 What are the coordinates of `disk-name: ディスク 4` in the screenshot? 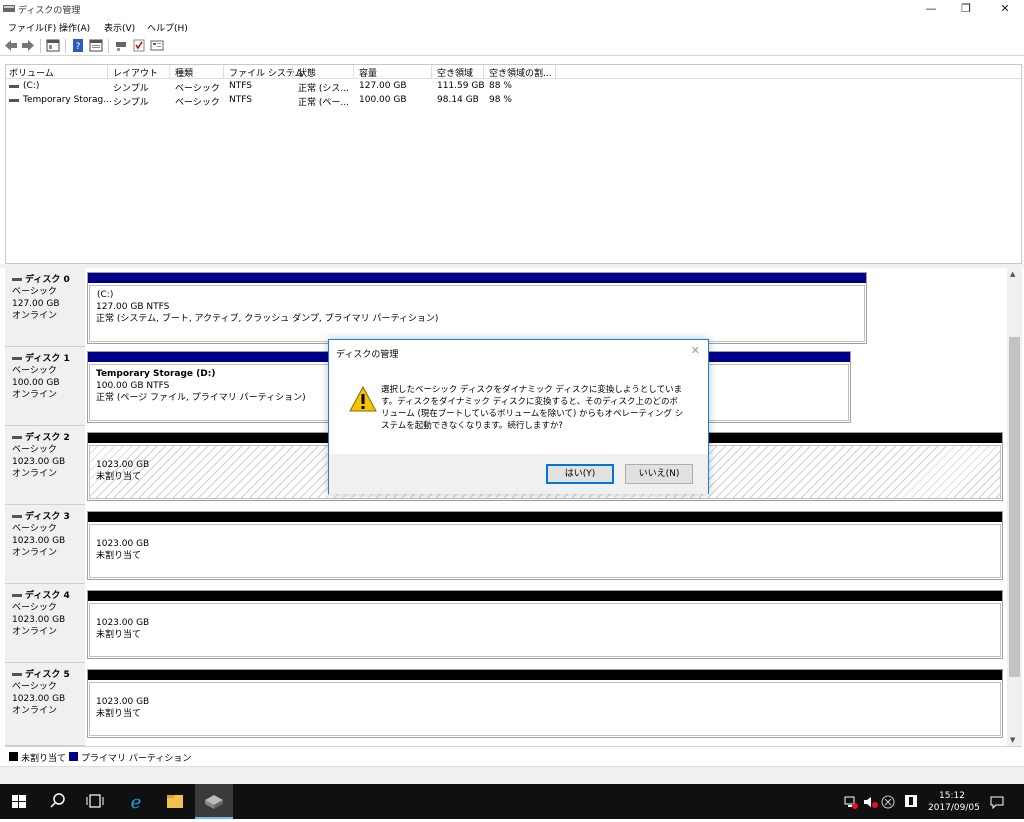 It's located at (47, 596).